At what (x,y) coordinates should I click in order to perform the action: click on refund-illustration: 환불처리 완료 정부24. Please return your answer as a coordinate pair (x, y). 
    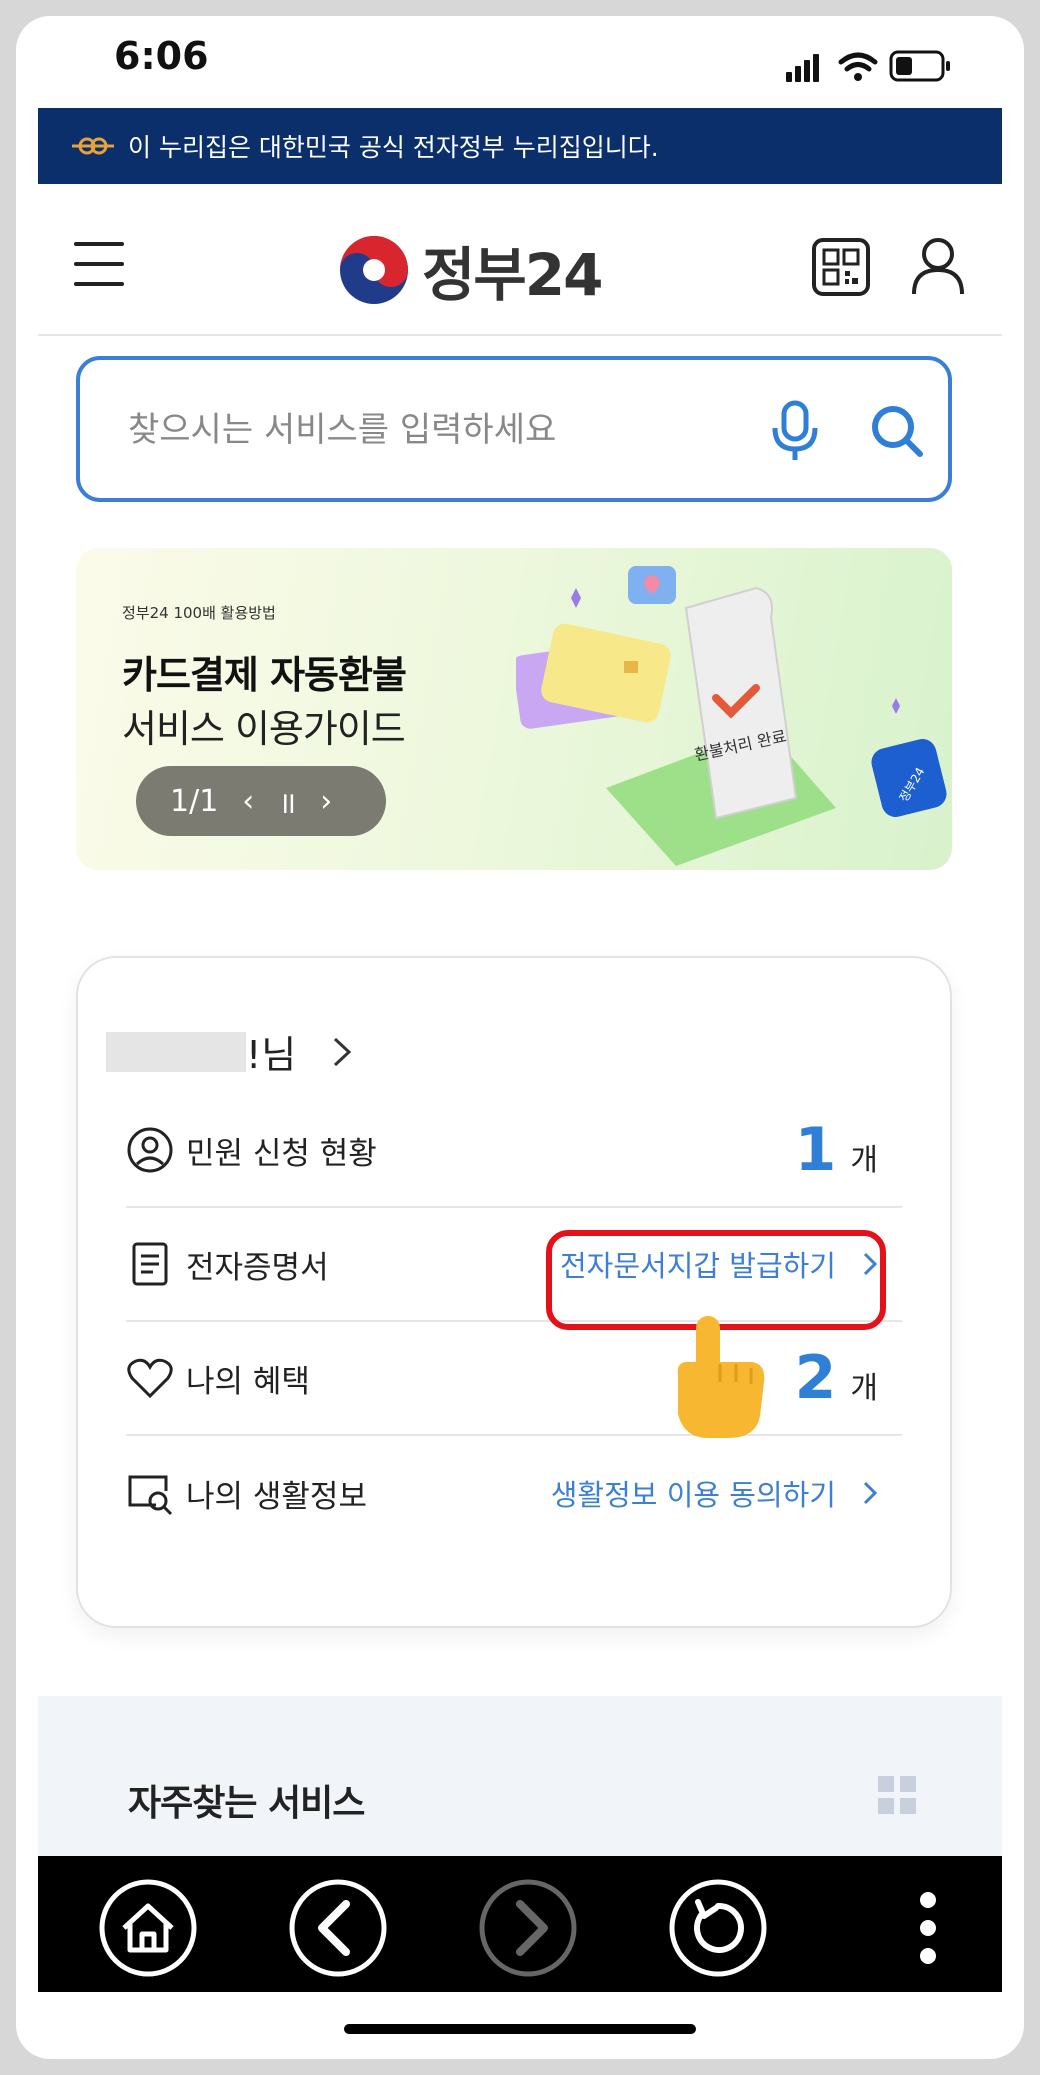
    Looking at the image, I should click on (731, 716).